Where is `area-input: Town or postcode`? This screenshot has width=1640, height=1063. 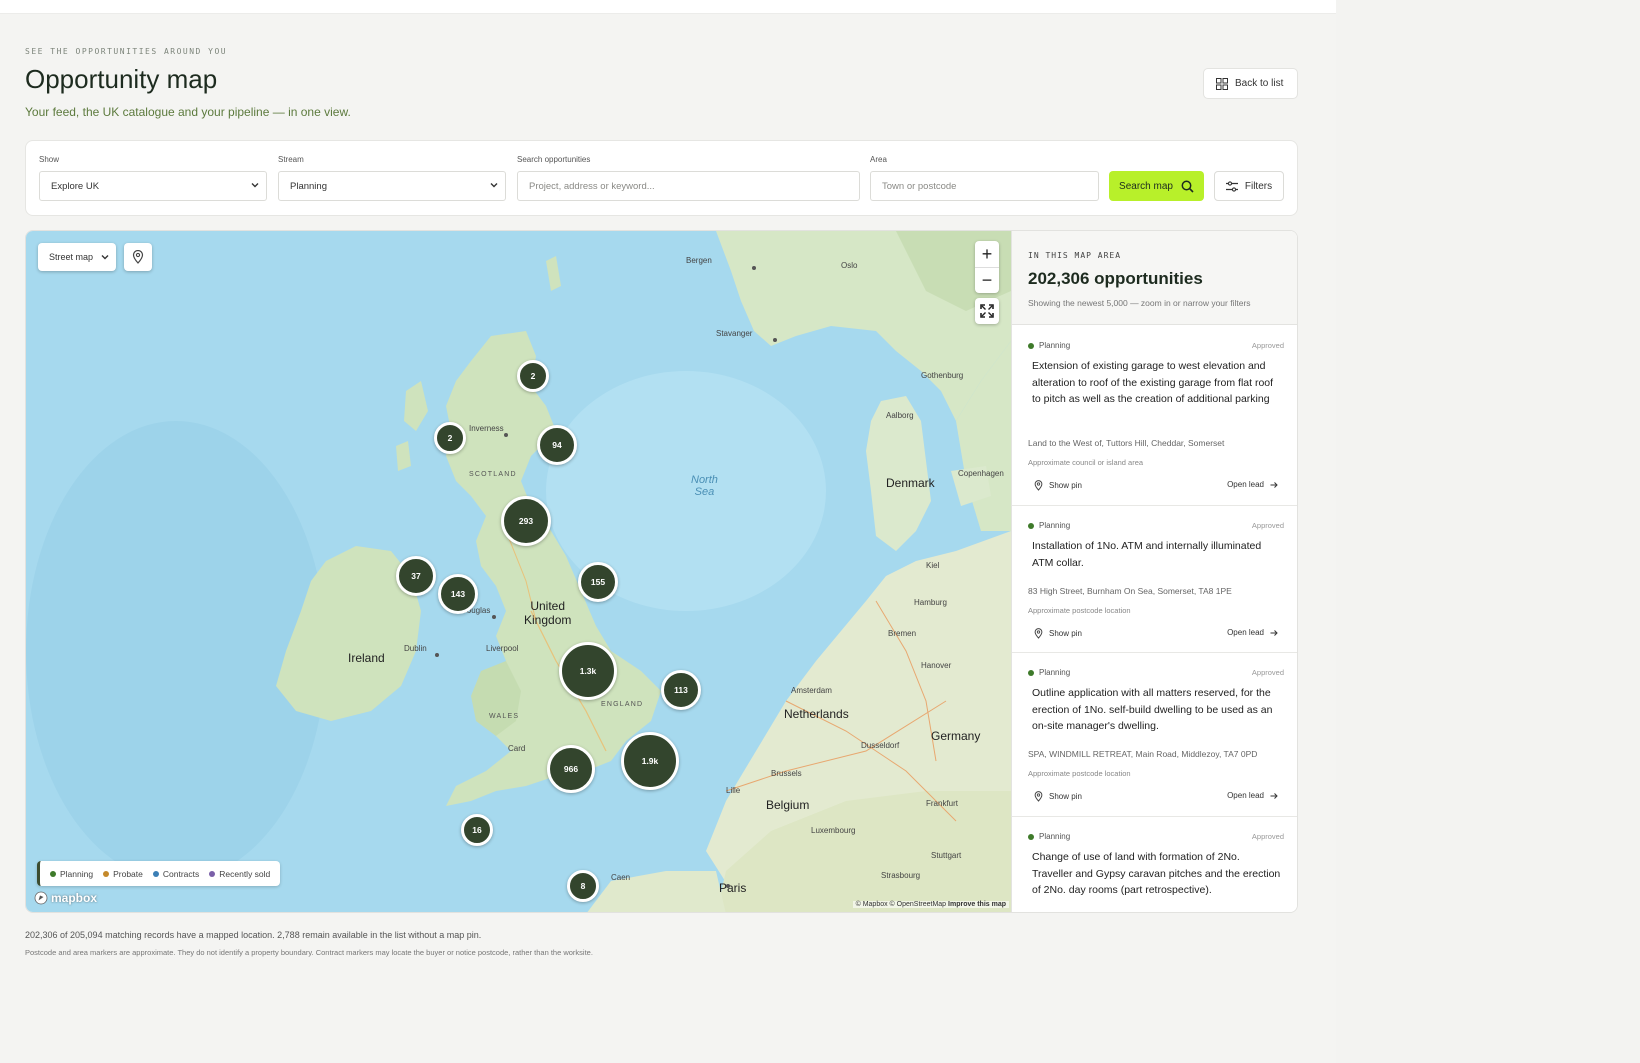 area-input: Town or postcode is located at coordinates (984, 186).